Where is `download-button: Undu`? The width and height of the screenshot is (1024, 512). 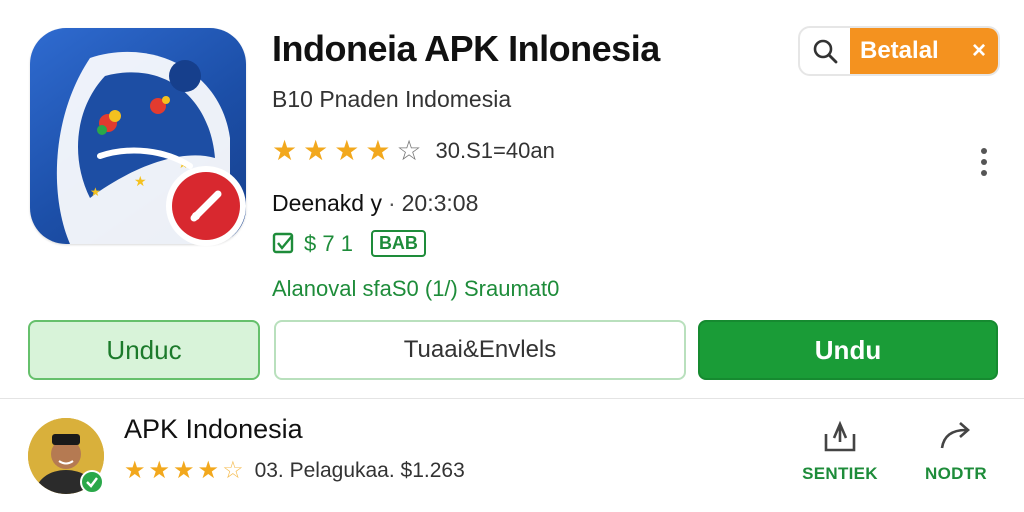
download-button: Undu is located at coordinates (848, 350).